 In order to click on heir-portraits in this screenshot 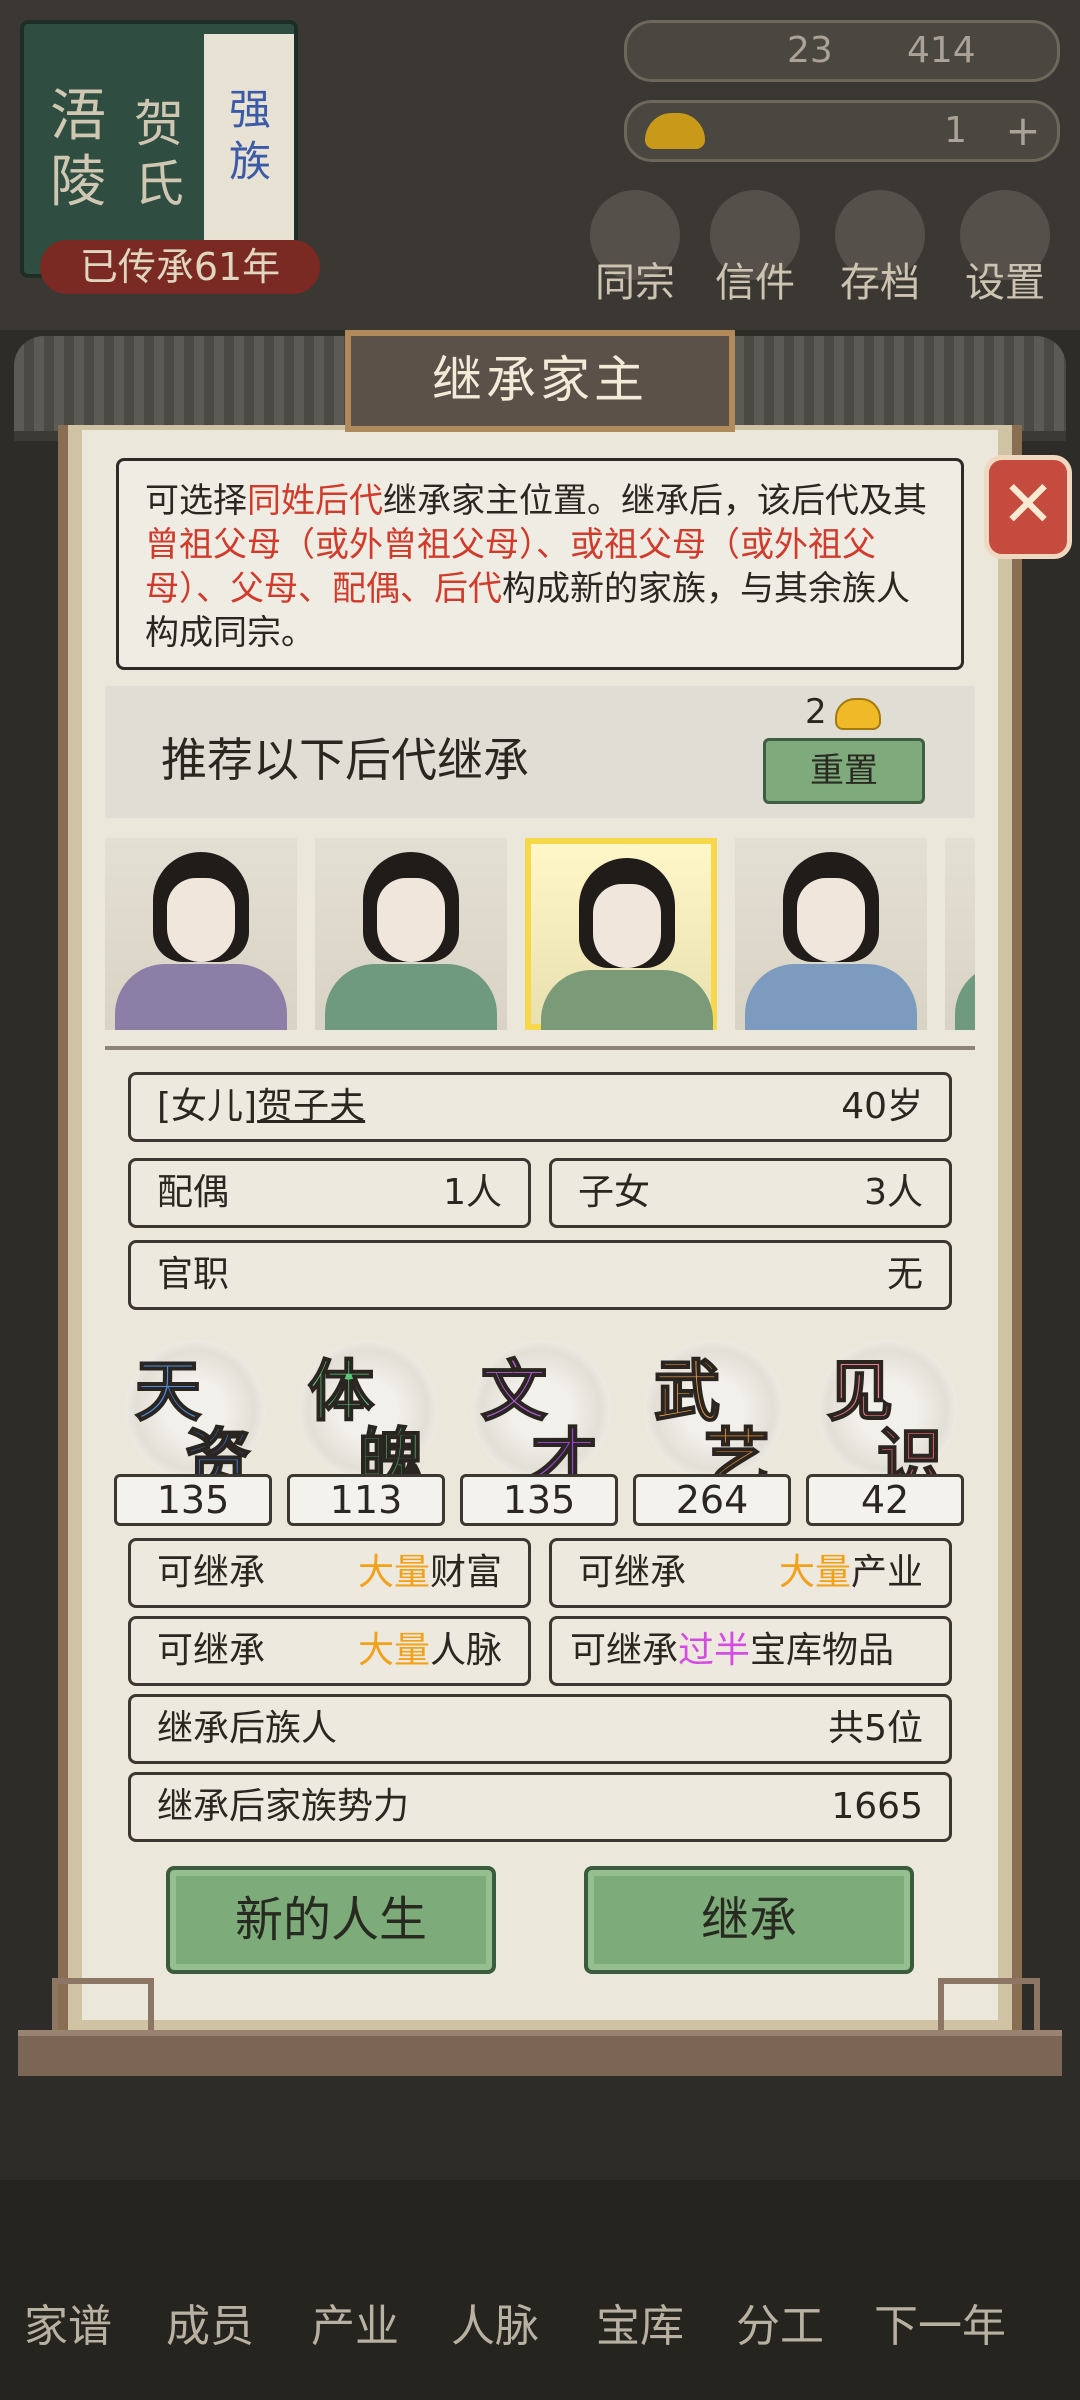, I will do `click(540, 931)`.